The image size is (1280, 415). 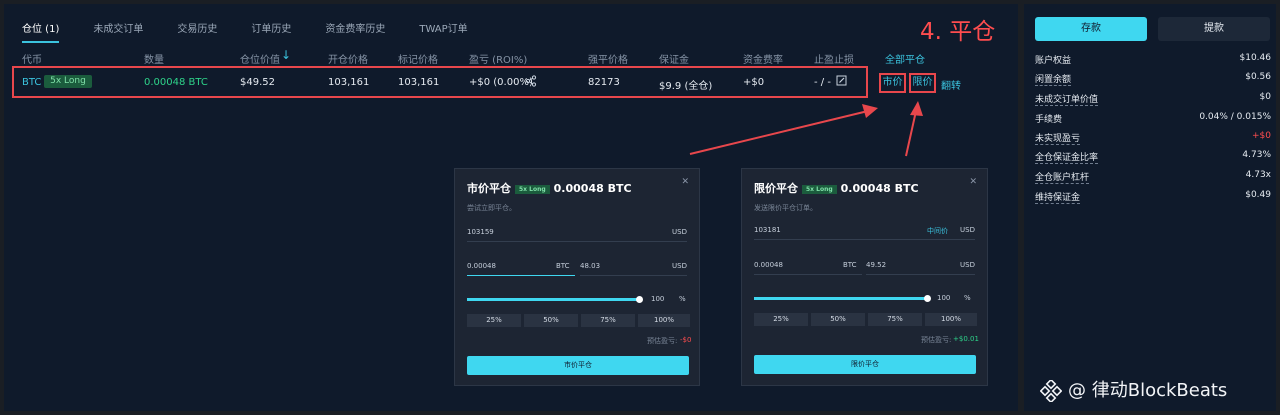 What do you see at coordinates (1153, 157) in the screenshot?
I see `stat-cross-margin-ratio: 全仓保证金比率 4.73%` at bounding box center [1153, 157].